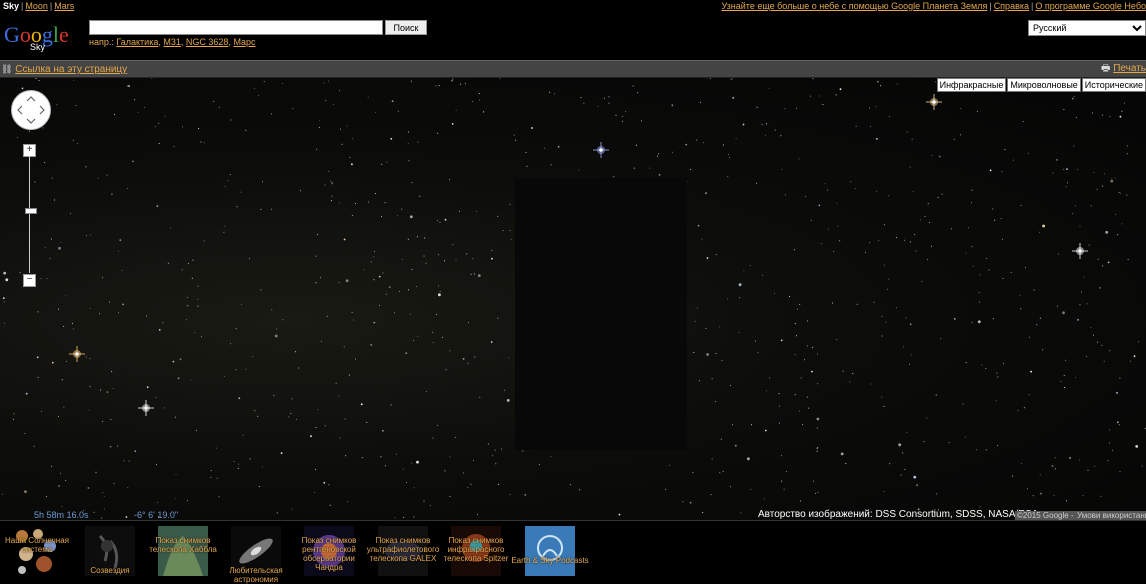 The image size is (1146, 584). I want to click on nav-mars-link: Mars, so click(64, 6).